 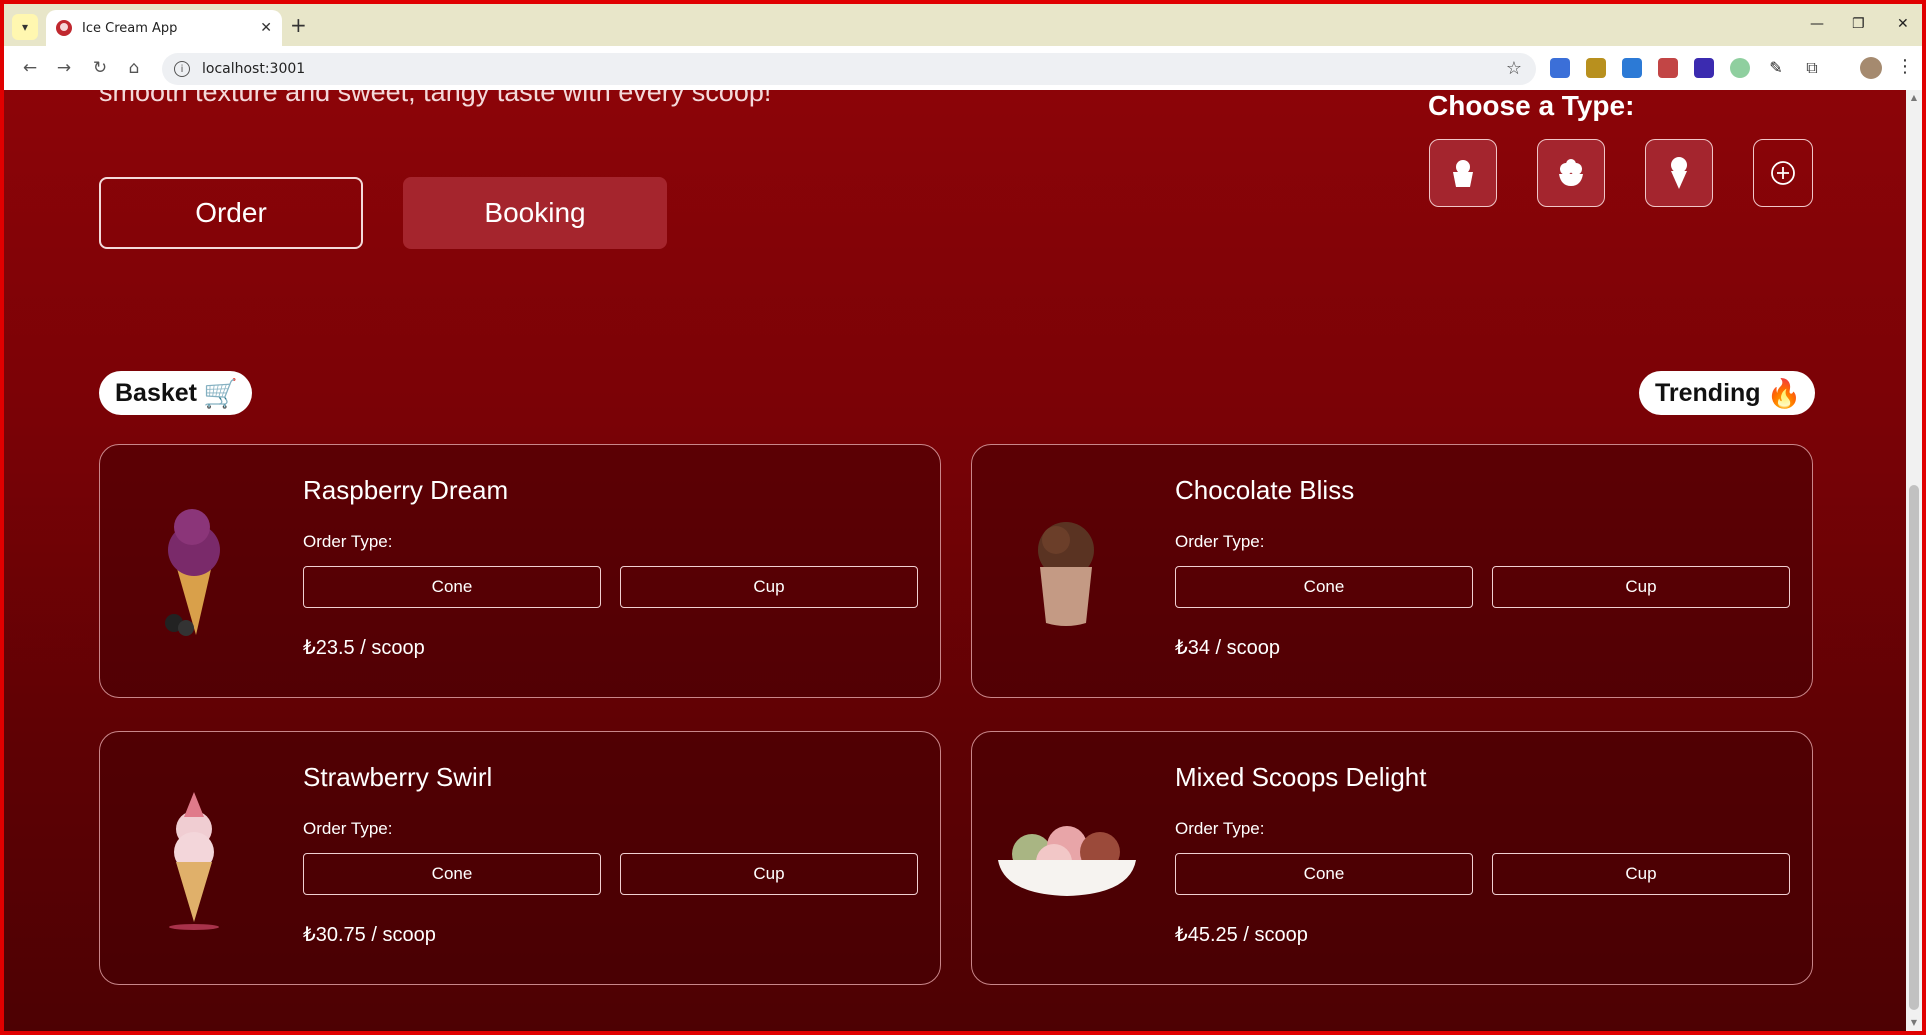 What do you see at coordinates (1514, 68) in the screenshot?
I see `bookmark-star-icon: ☆` at bounding box center [1514, 68].